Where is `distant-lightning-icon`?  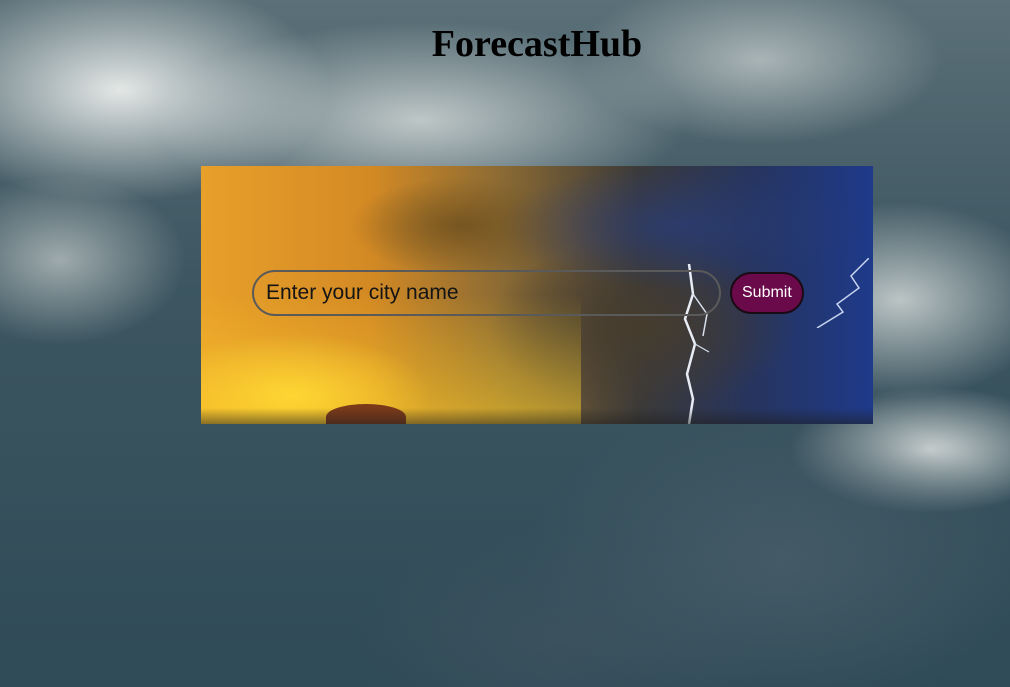 distant-lightning-icon is located at coordinates (842, 293).